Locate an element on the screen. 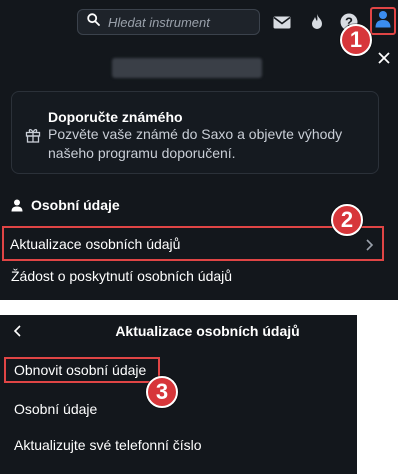 The height and width of the screenshot is (474, 398). top-bar: ? is located at coordinates (199, 22).